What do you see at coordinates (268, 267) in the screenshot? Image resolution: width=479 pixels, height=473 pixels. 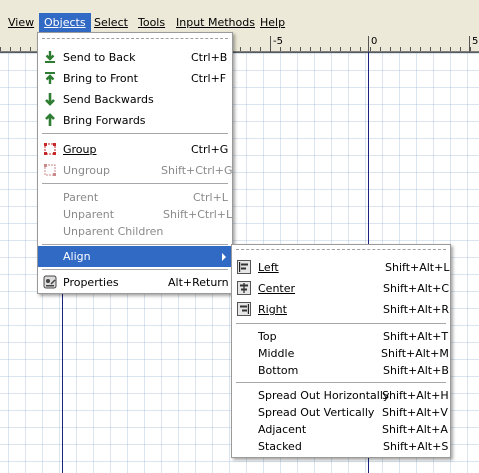 I see `menu-item-label: Left` at bounding box center [268, 267].